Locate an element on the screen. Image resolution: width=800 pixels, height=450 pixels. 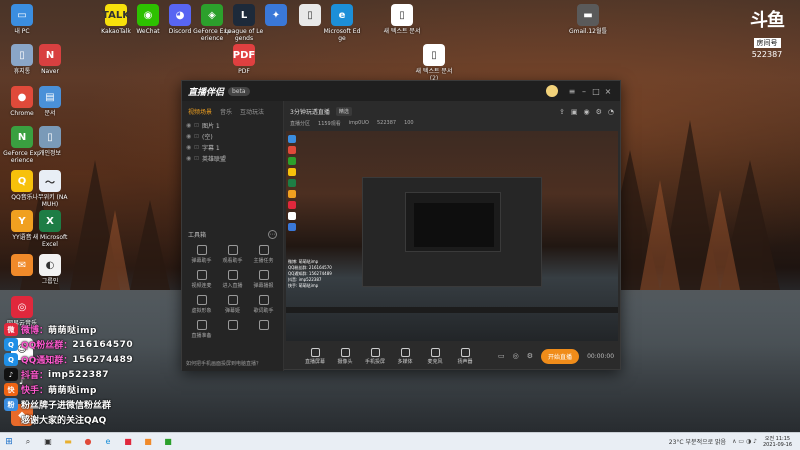
toolbox-item: 视频连麦 is located at coordinates (201, 279).